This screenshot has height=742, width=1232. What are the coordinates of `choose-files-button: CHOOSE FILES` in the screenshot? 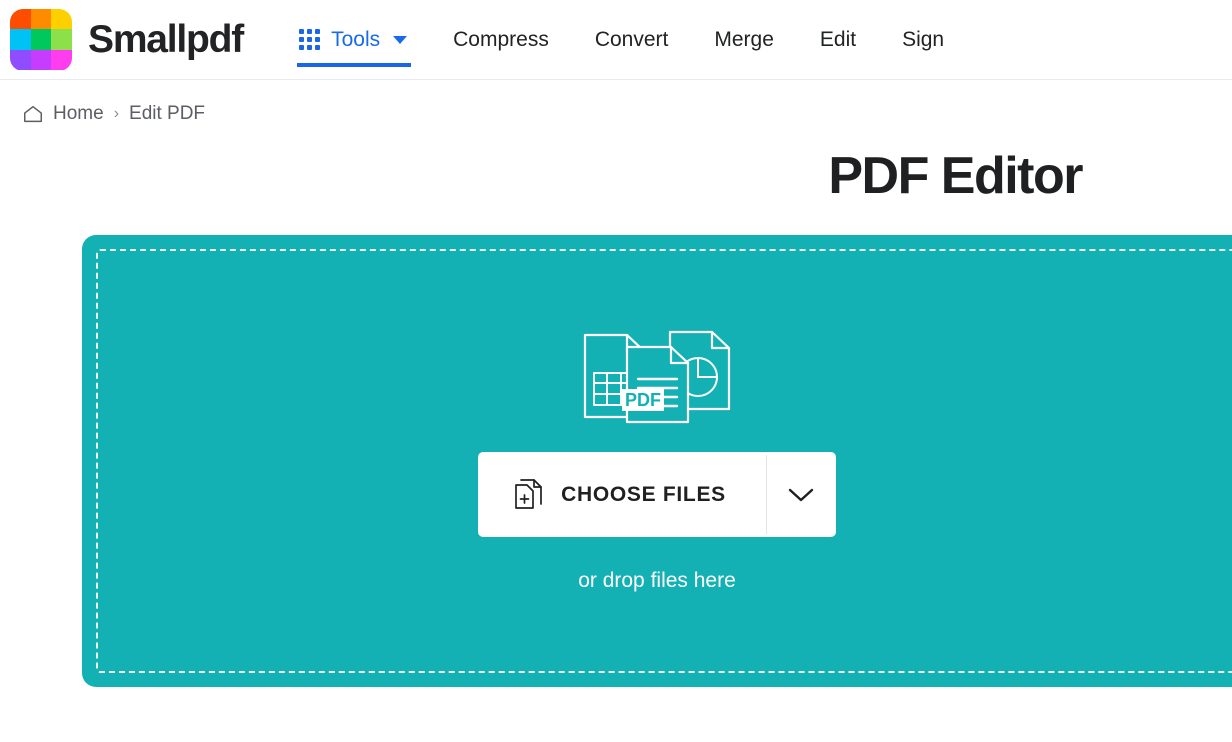 It's located at (622, 494).